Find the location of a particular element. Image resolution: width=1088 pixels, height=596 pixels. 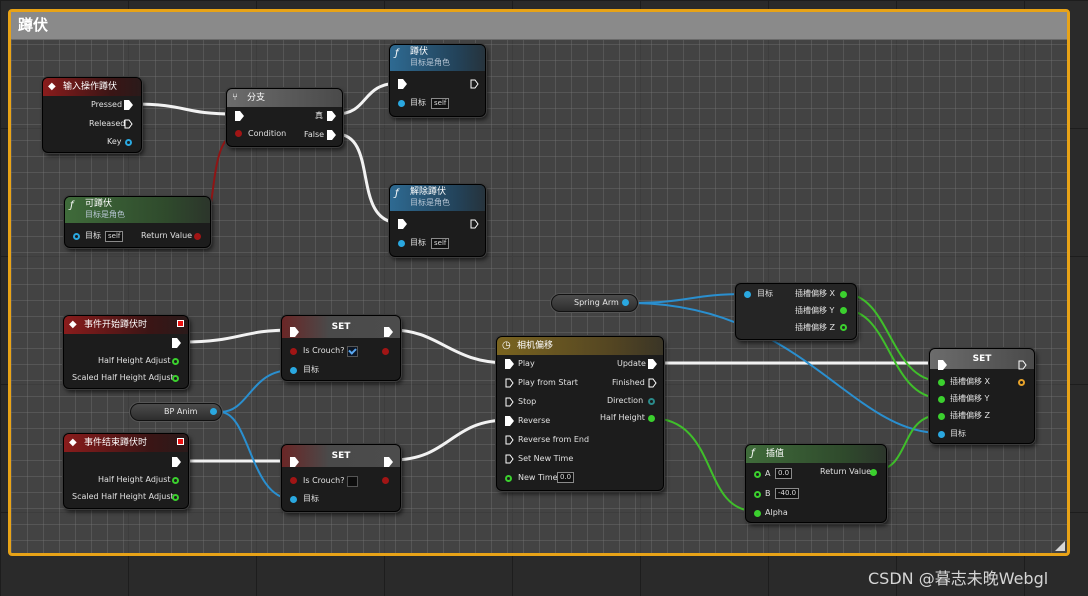

released-exec-pin is located at coordinates (128, 124).